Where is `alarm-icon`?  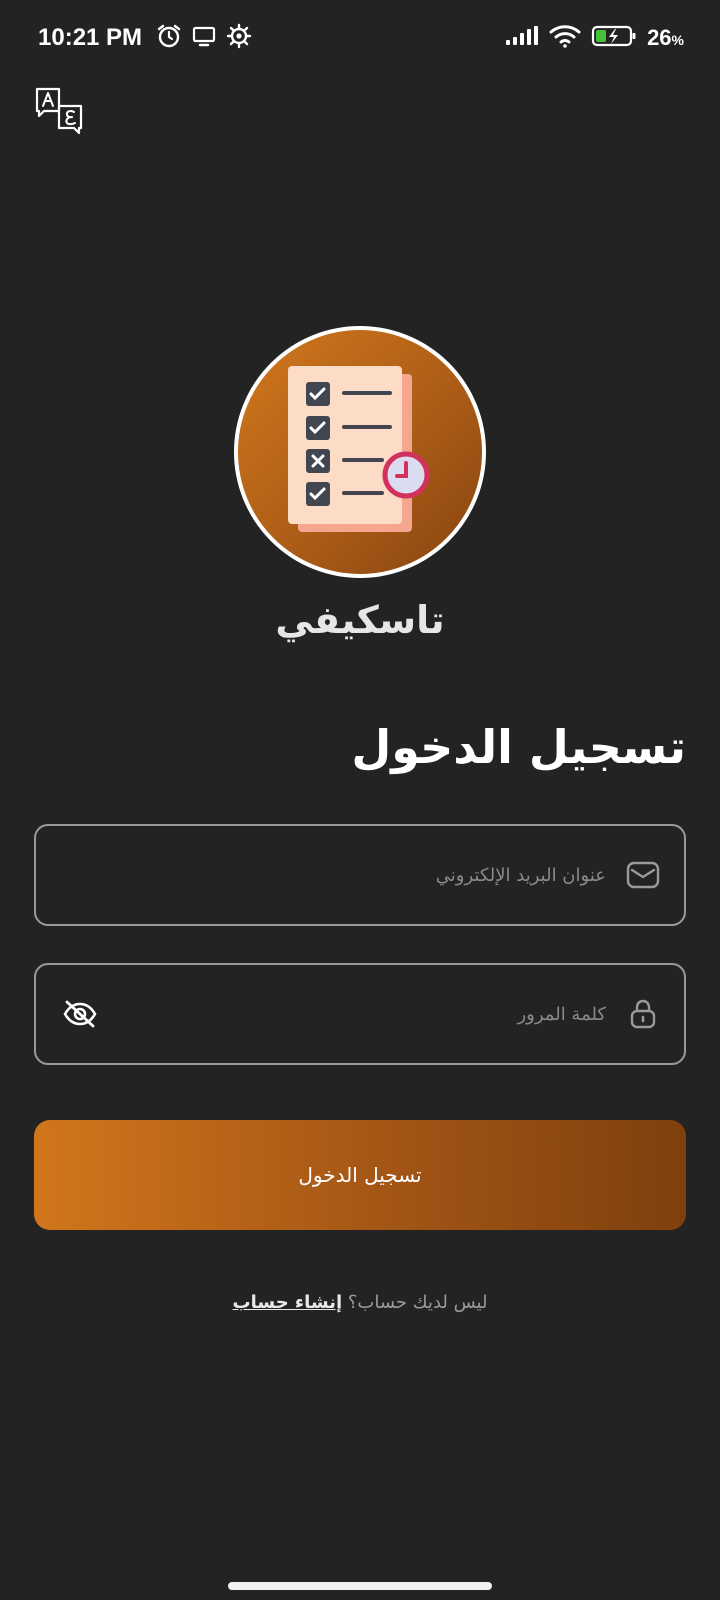
alarm-icon is located at coordinates (169, 38).